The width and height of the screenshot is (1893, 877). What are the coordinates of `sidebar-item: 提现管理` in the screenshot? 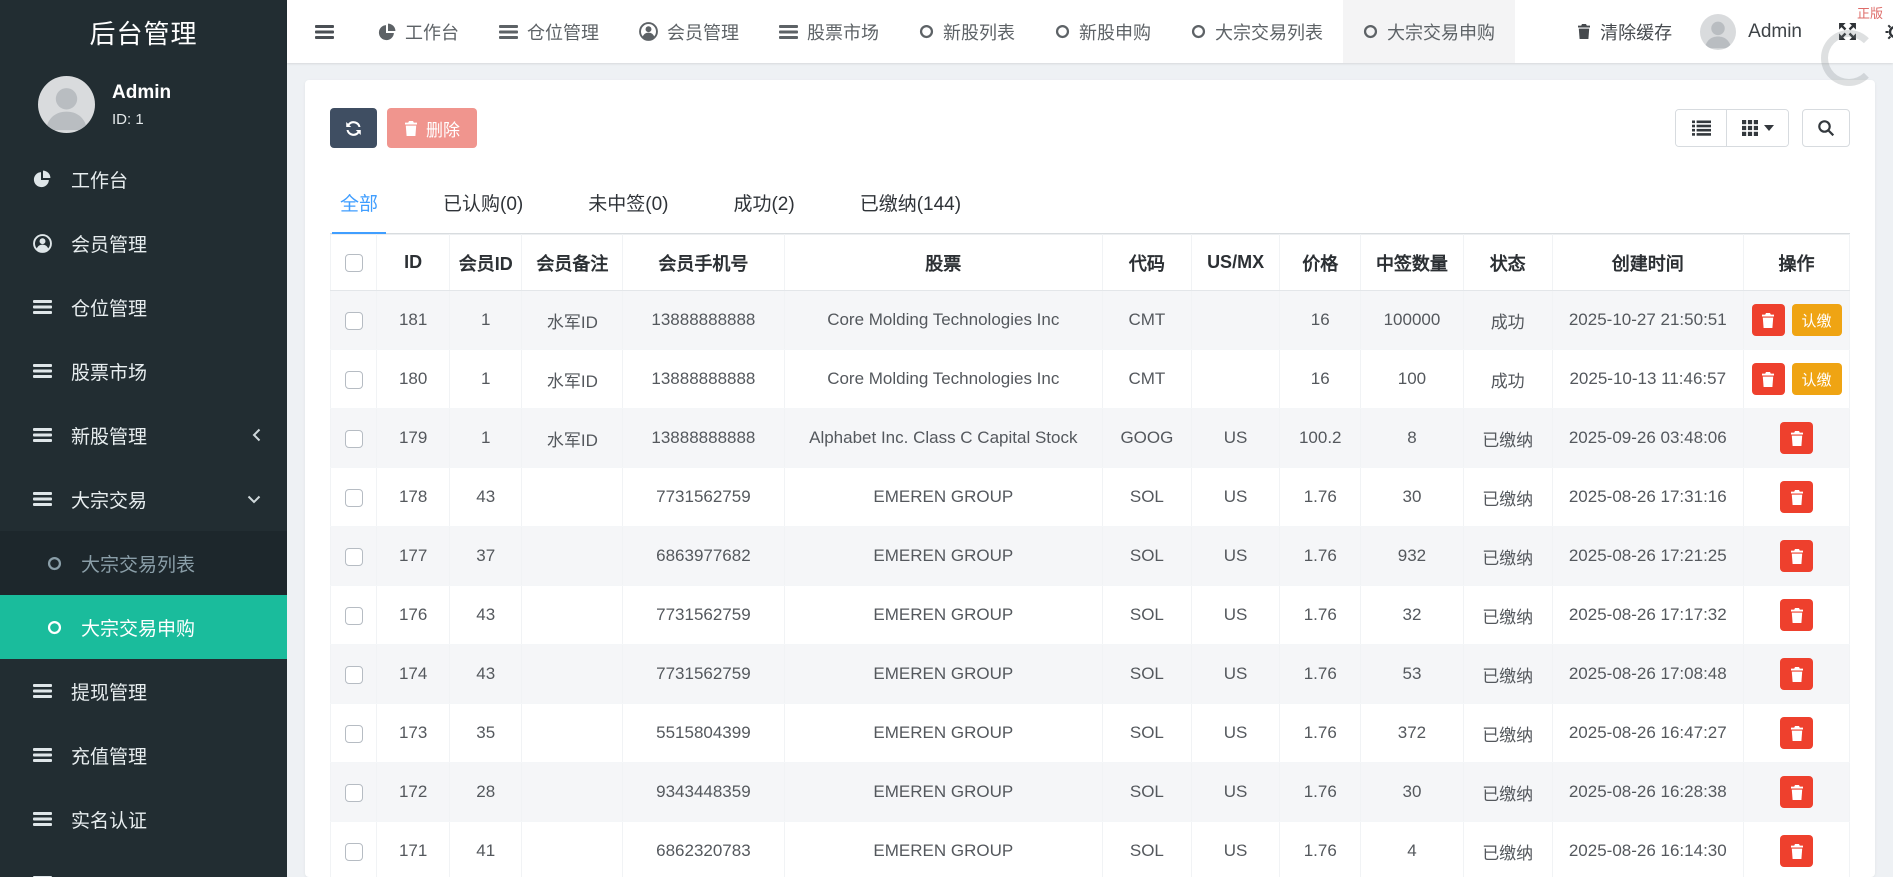 It's located at (143, 691).